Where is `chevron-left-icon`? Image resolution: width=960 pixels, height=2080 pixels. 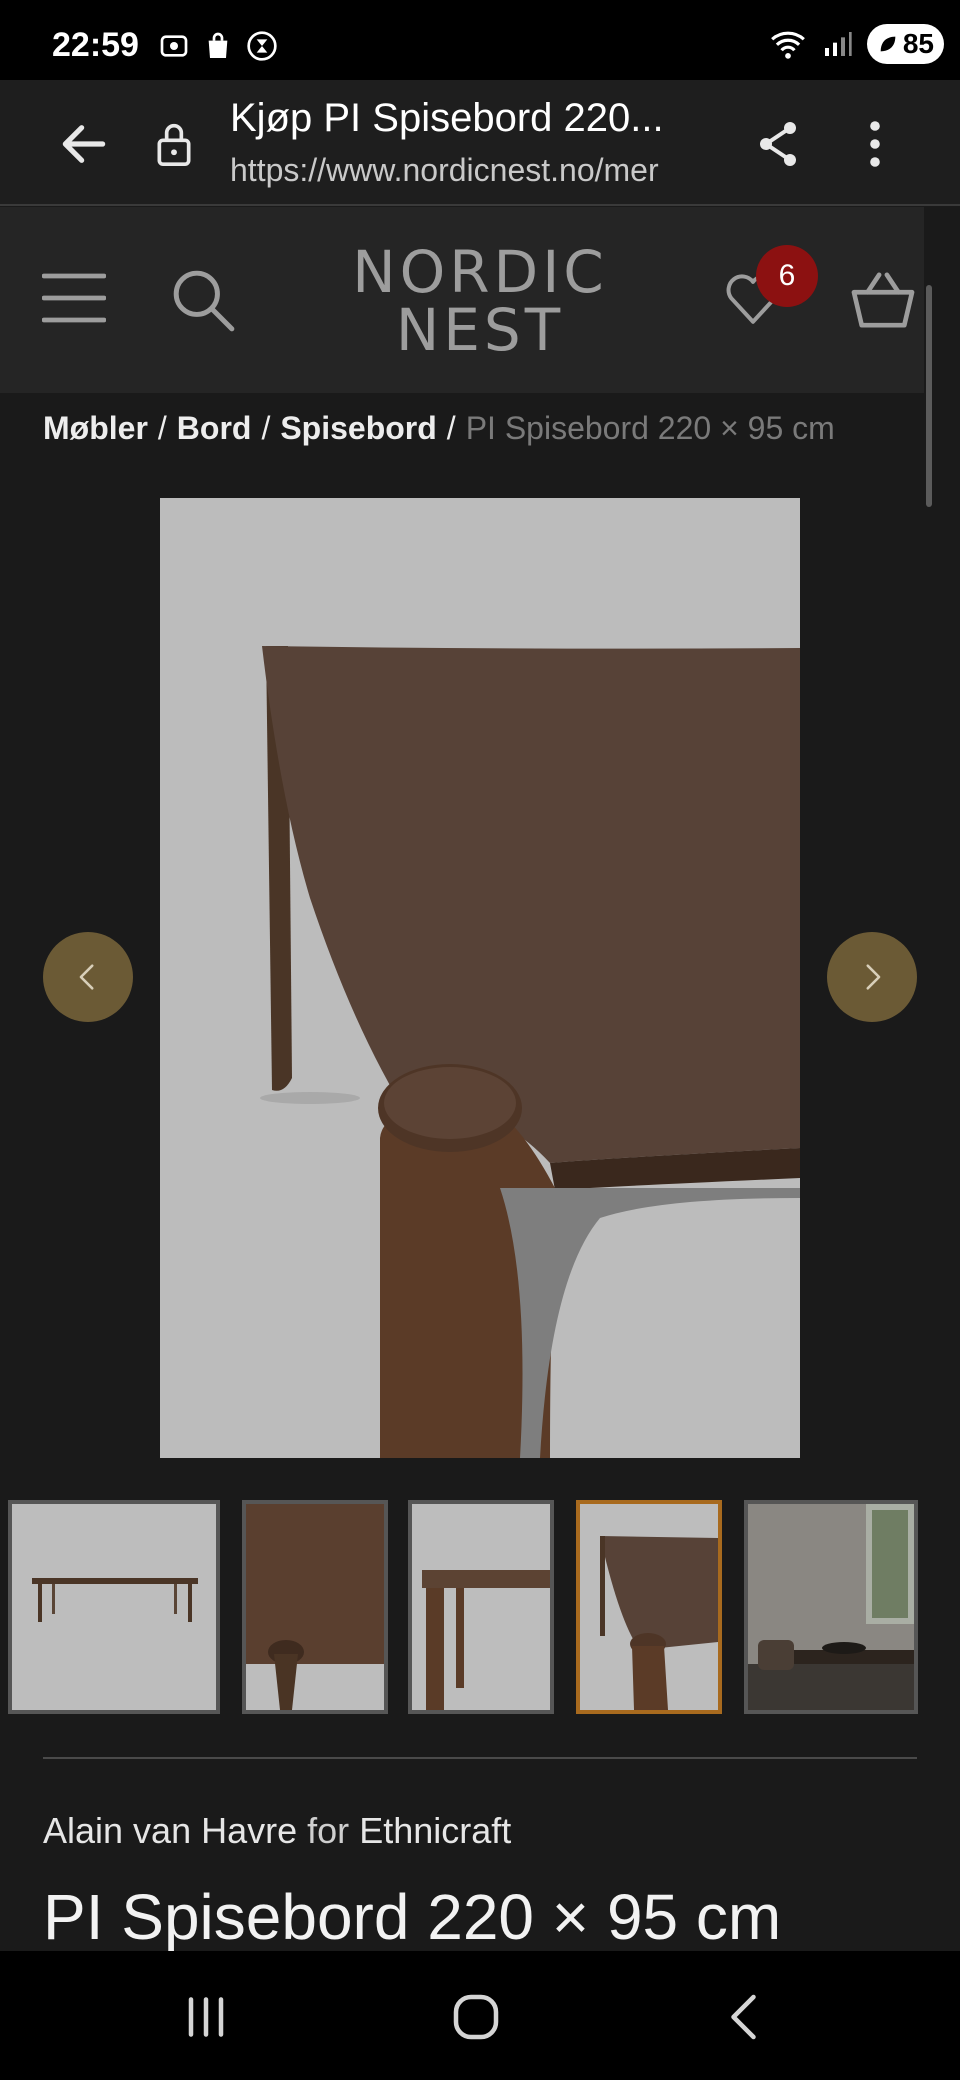
chevron-left-icon is located at coordinates (86, 977).